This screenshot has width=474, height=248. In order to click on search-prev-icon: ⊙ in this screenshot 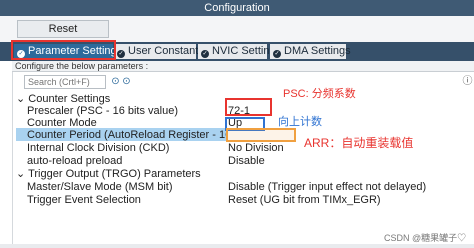, I will do `click(115, 81)`.